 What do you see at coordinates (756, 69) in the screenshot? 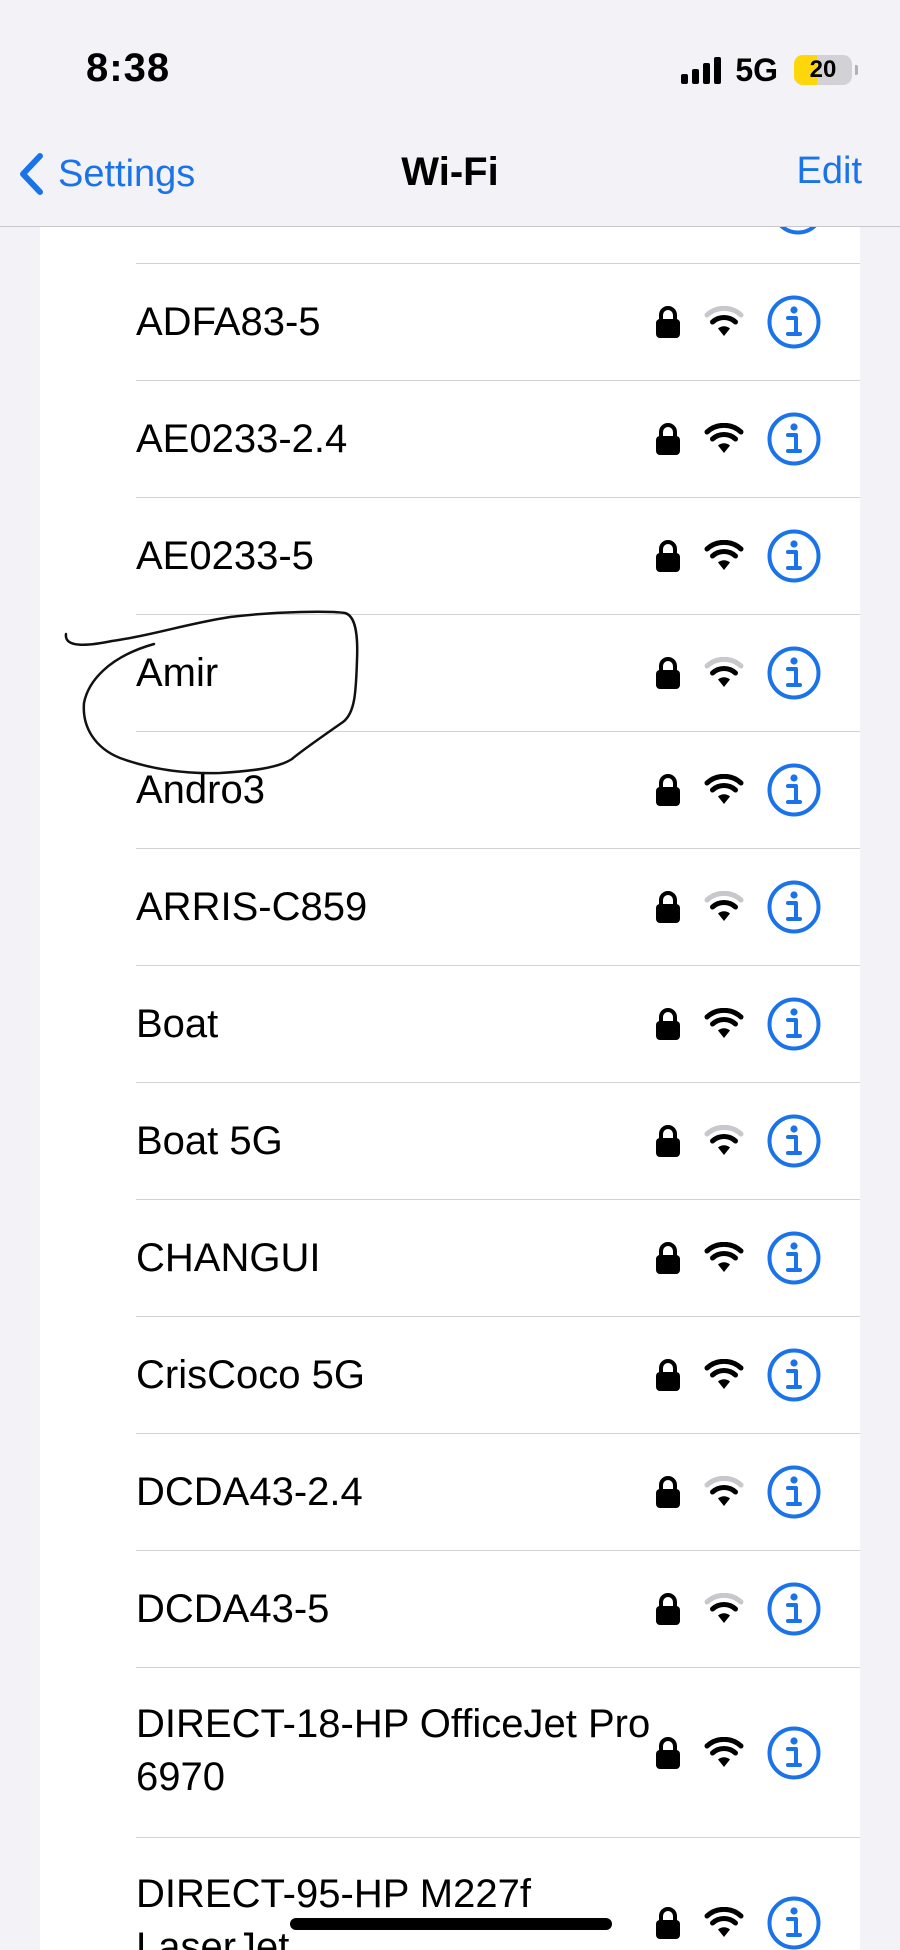
I see `network-type-label: 5G` at bounding box center [756, 69].